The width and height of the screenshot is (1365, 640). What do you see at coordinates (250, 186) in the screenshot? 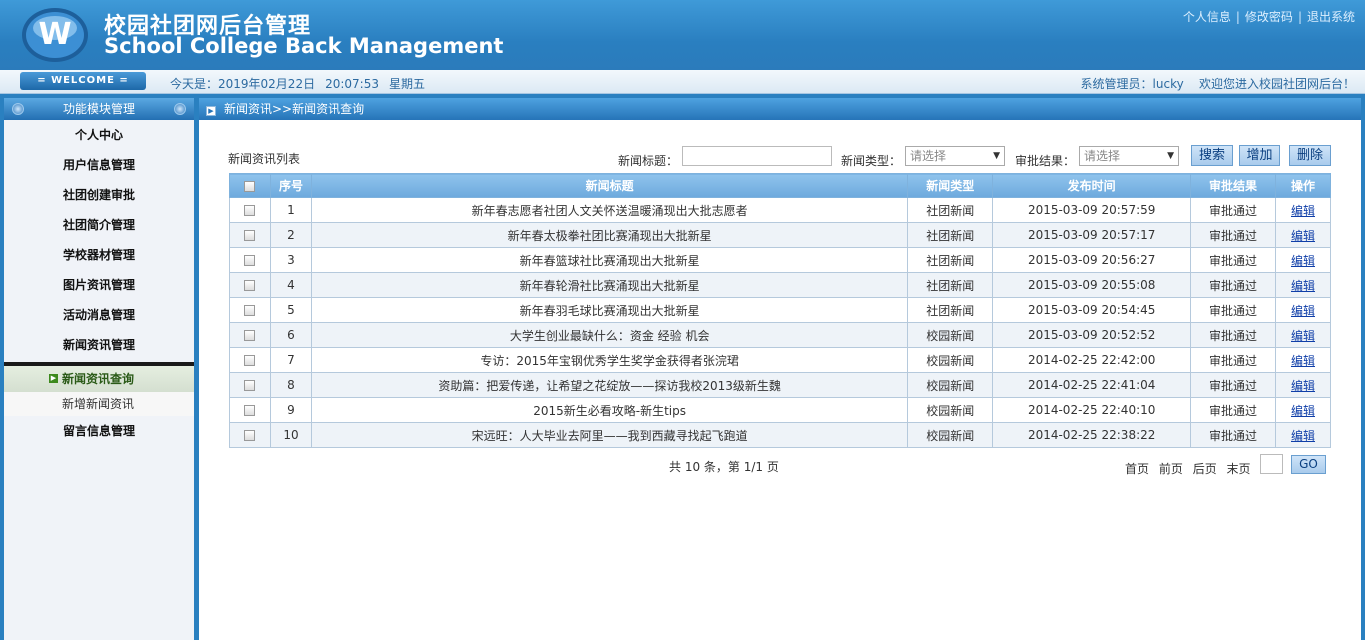
I see `select-all-checkbox` at bounding box center [250, 186].